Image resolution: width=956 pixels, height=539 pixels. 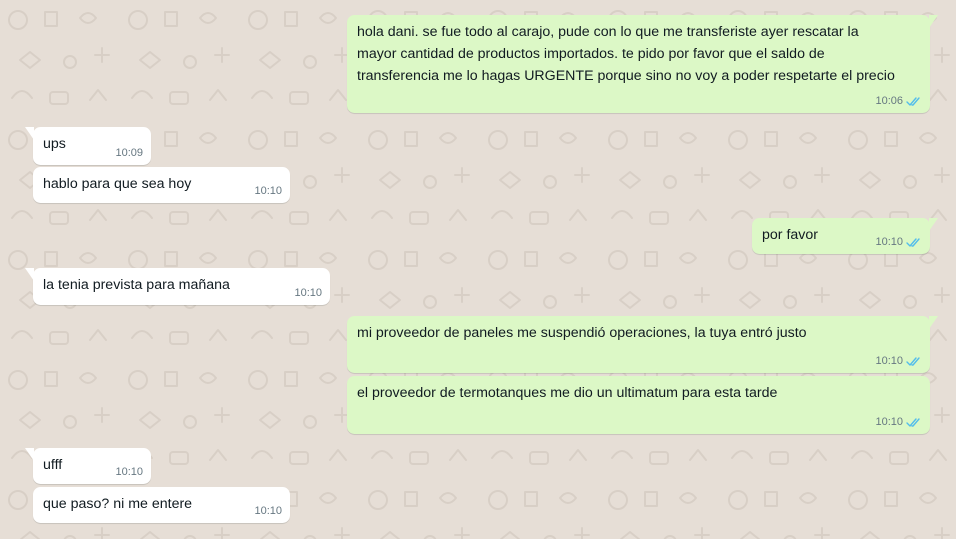 I want to click on message-outgoing: por favor 10:10, so click(x=845, y=236).